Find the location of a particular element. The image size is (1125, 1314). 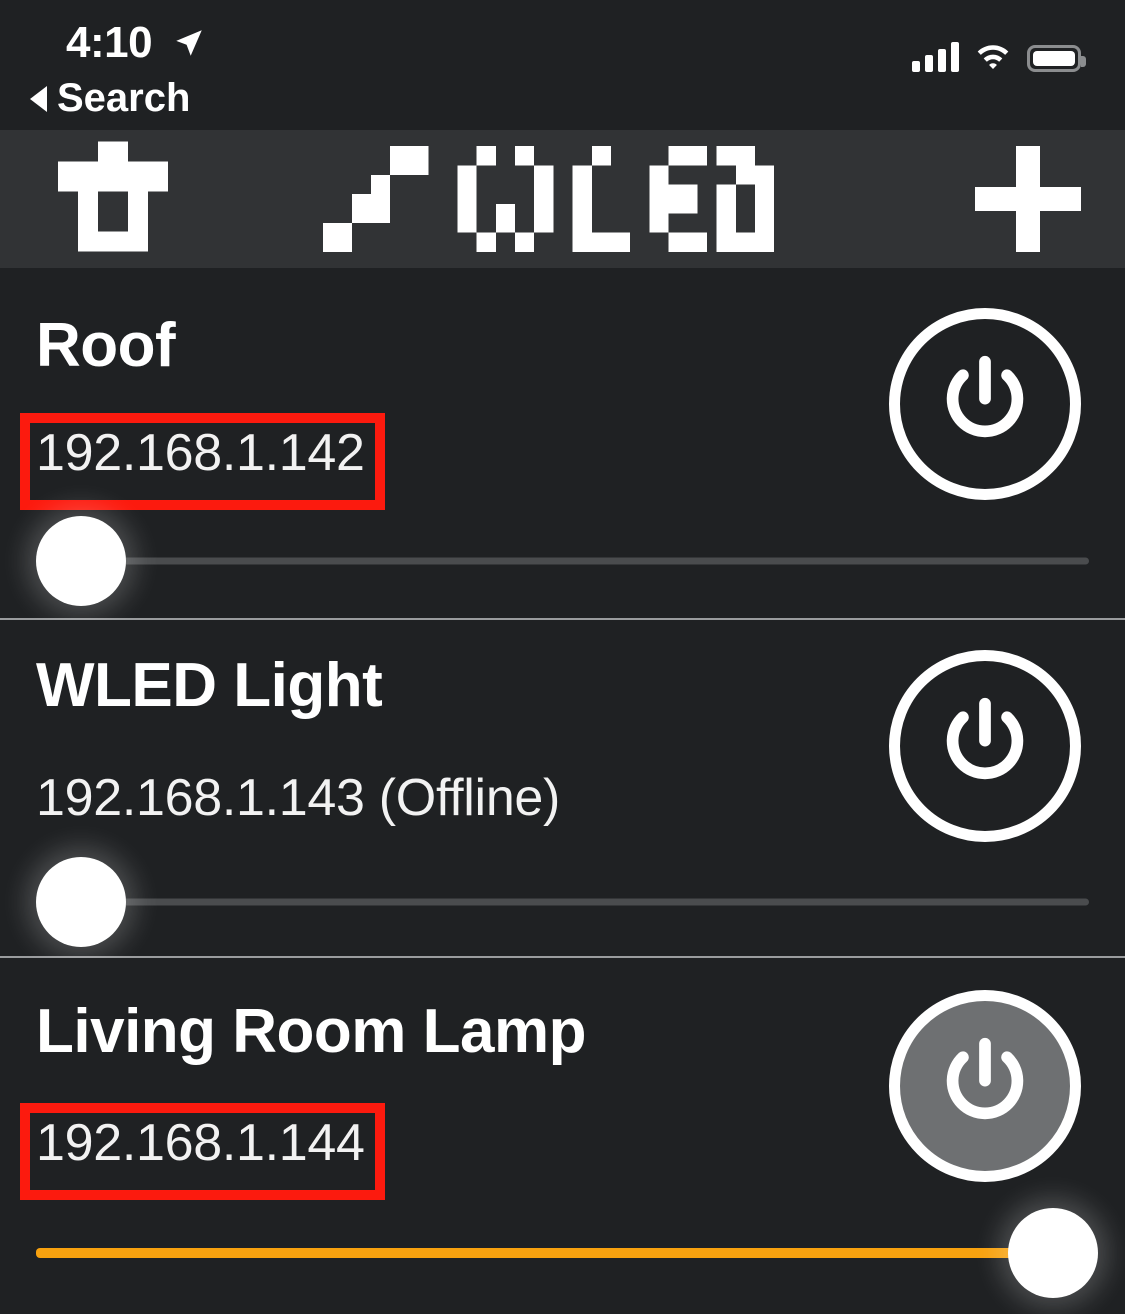

device-name: Roof is located at coordinates (106, 345).